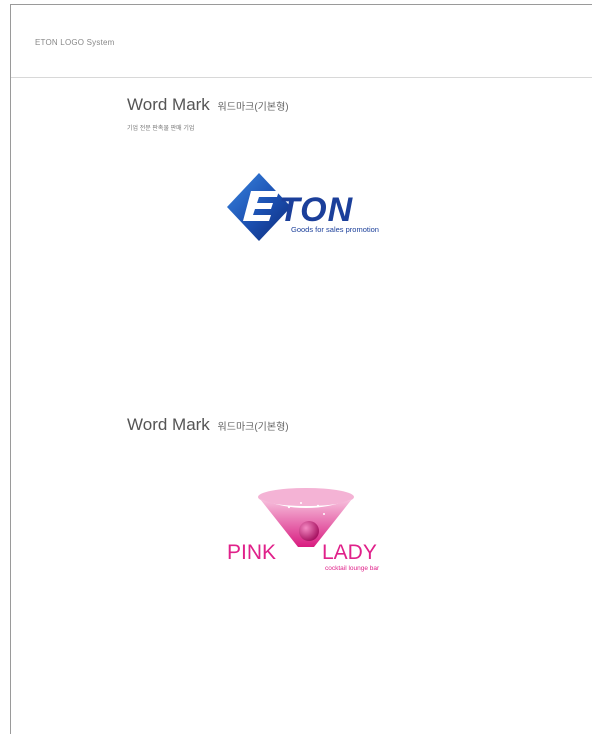 The height and width of the screenshot is (734, 592). Describe the element at coordinates (335, 229) in the screenshot. I see `eton-tagline: Goods for sales promotion` at that location.